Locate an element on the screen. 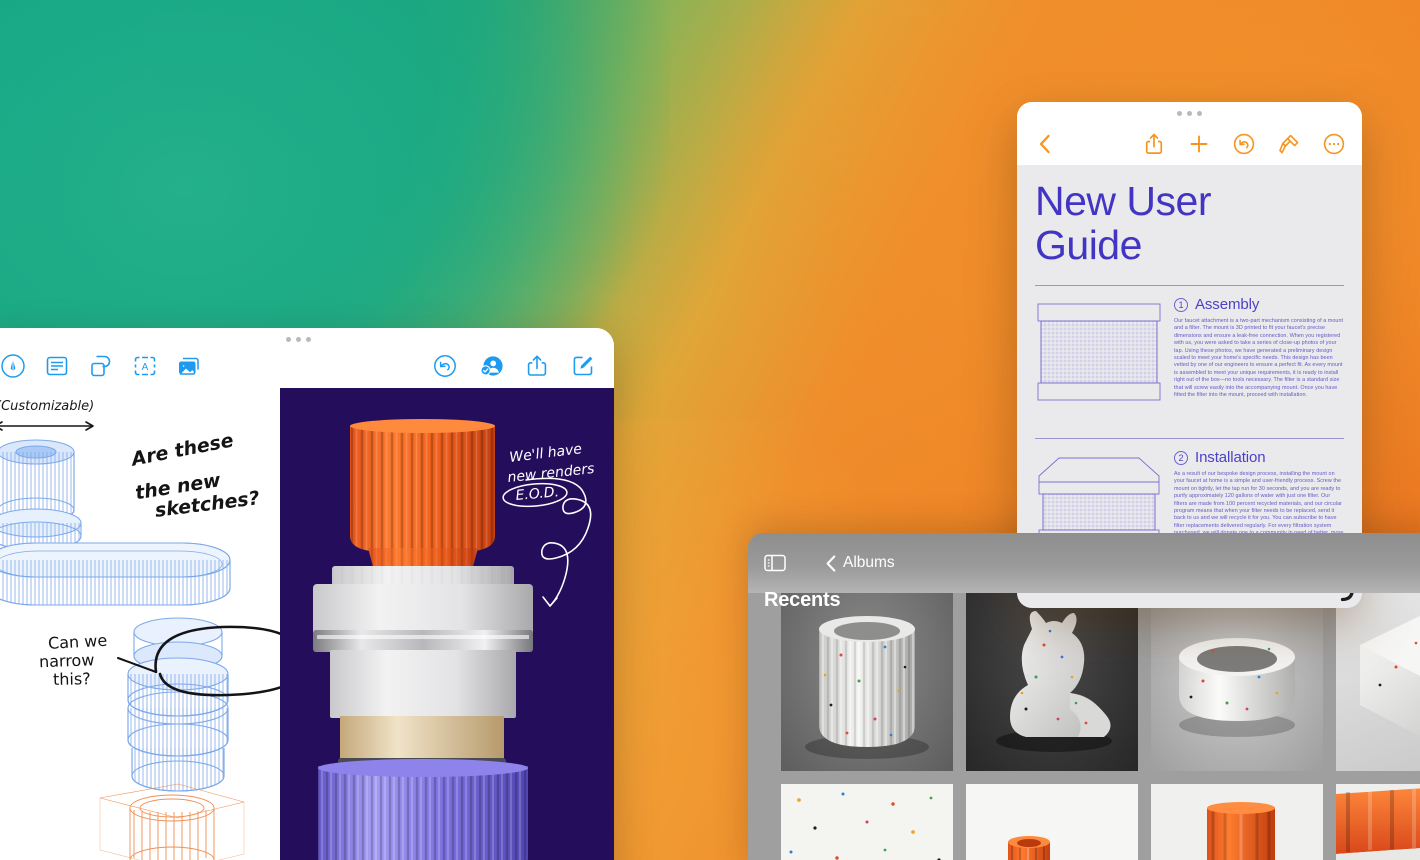  albums-back-label: Albums is located at coordinates (869, 562).